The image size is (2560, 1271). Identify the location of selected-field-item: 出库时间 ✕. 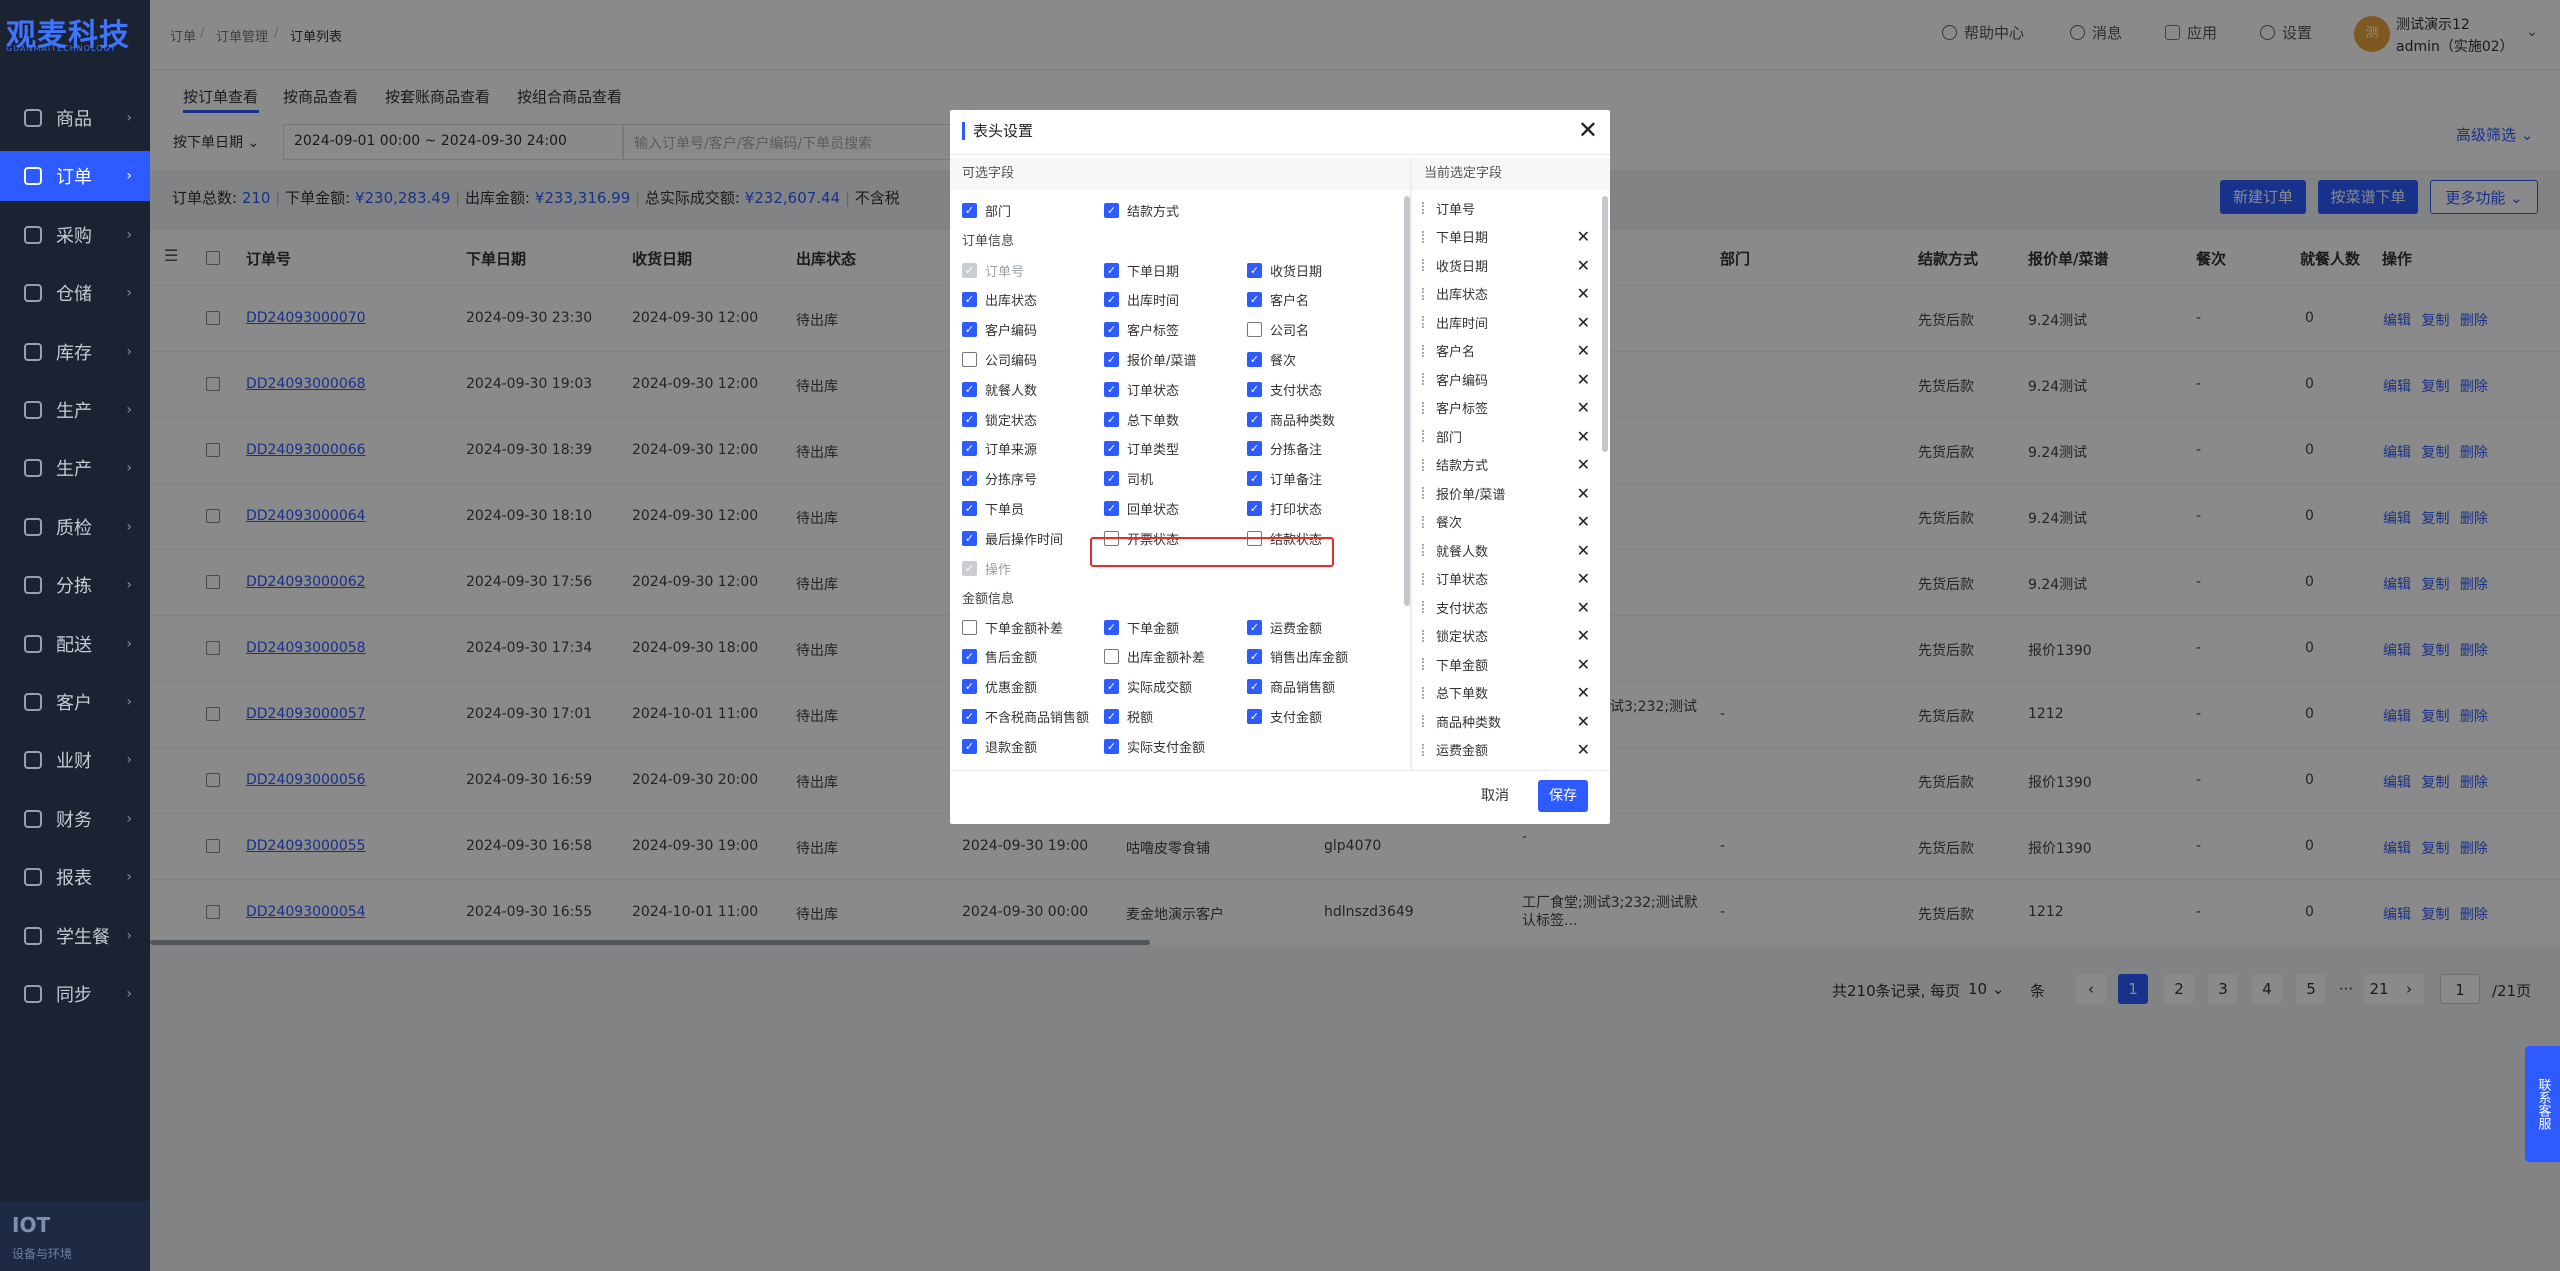
(1512, 322).